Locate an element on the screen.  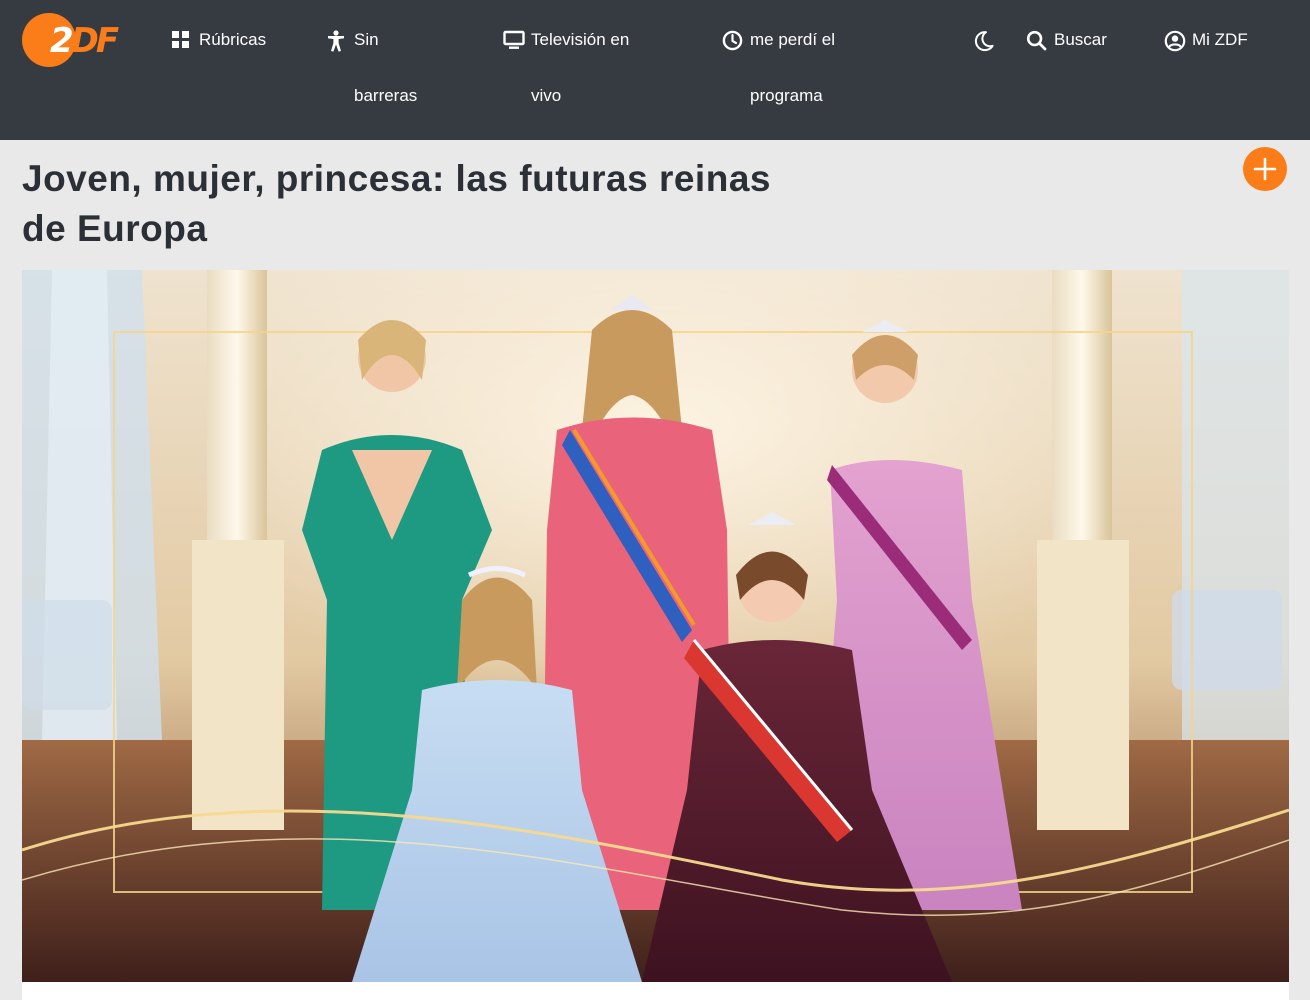
plus-icon is located at coordinates (1265, 169).